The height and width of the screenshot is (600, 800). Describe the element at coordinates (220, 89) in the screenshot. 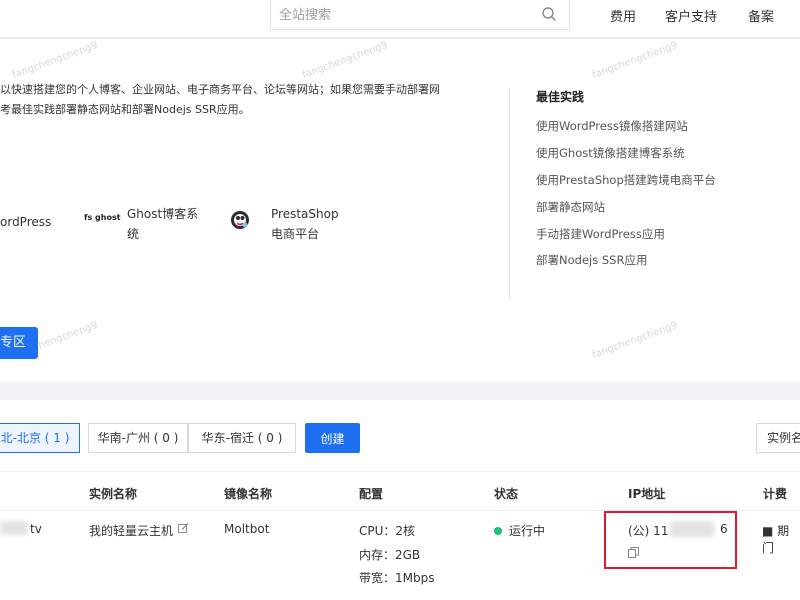

I see `intro-line: 以快速搭建您的个人博客、企业网站、电子商务平台、论坛等网站；如果您需要手动部署网` at that location.